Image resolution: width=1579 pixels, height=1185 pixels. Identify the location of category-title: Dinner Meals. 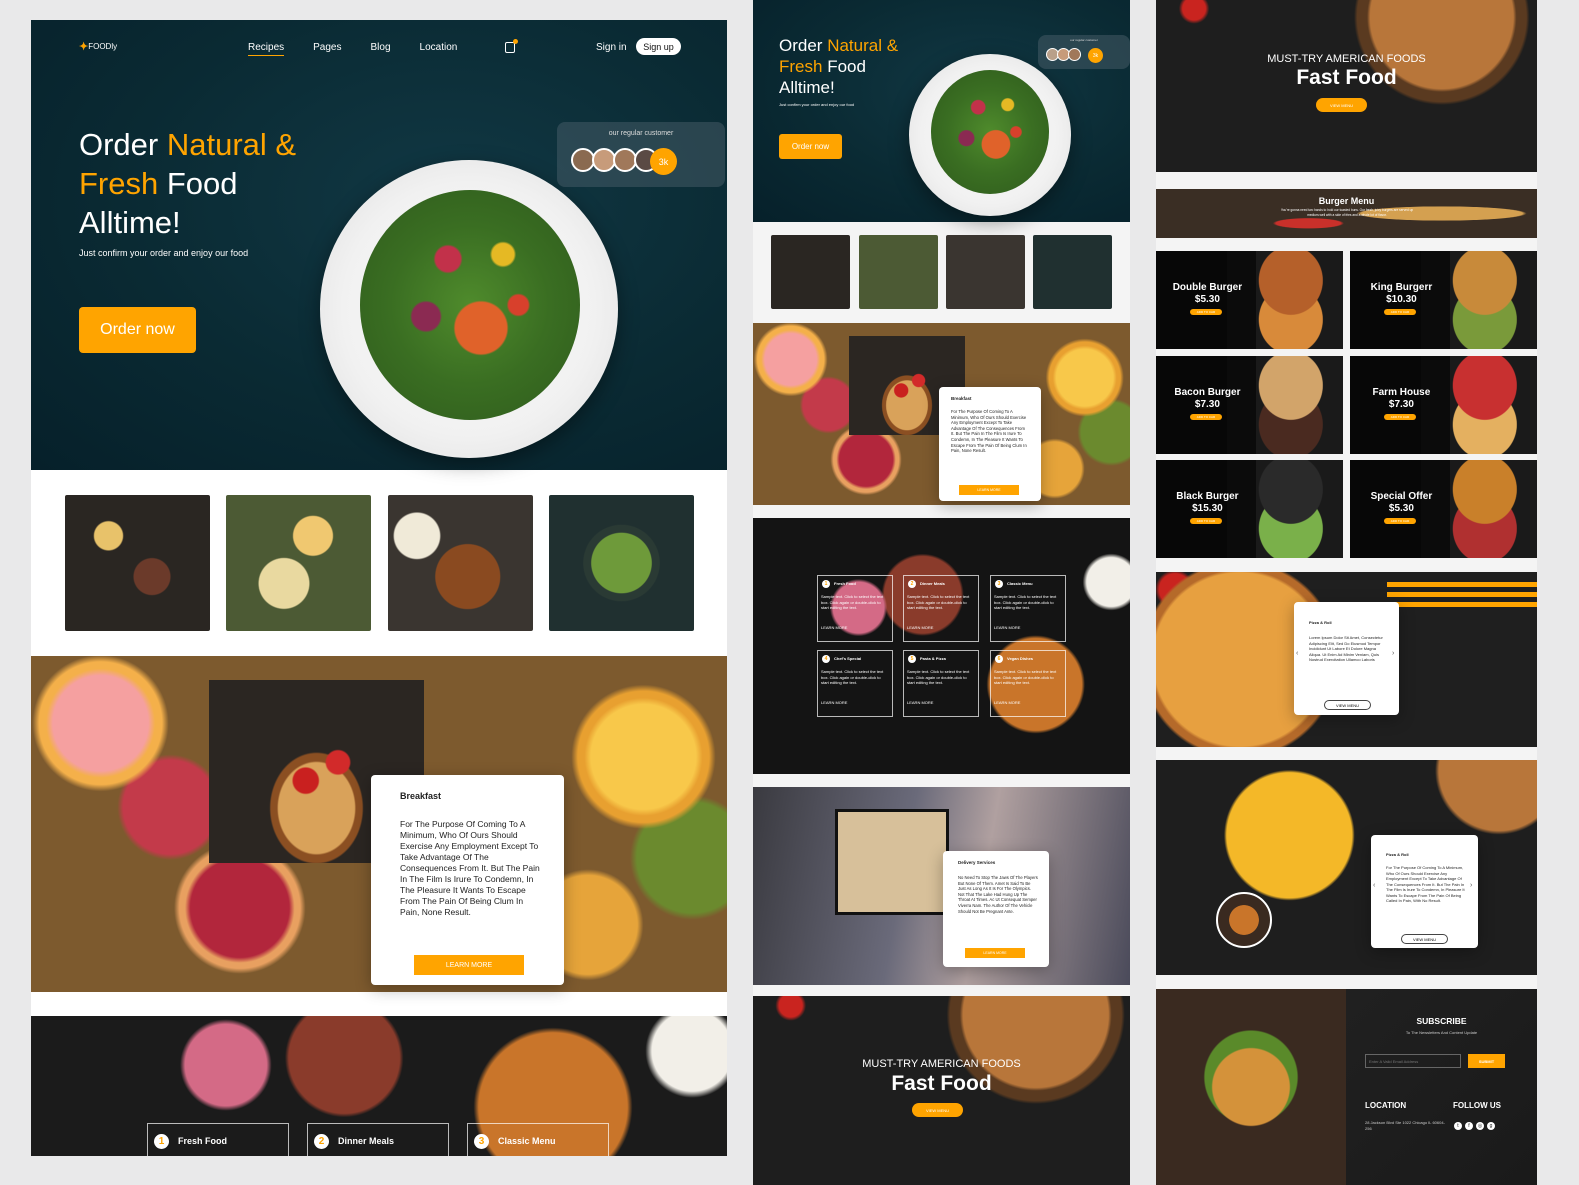
(366, 1141).